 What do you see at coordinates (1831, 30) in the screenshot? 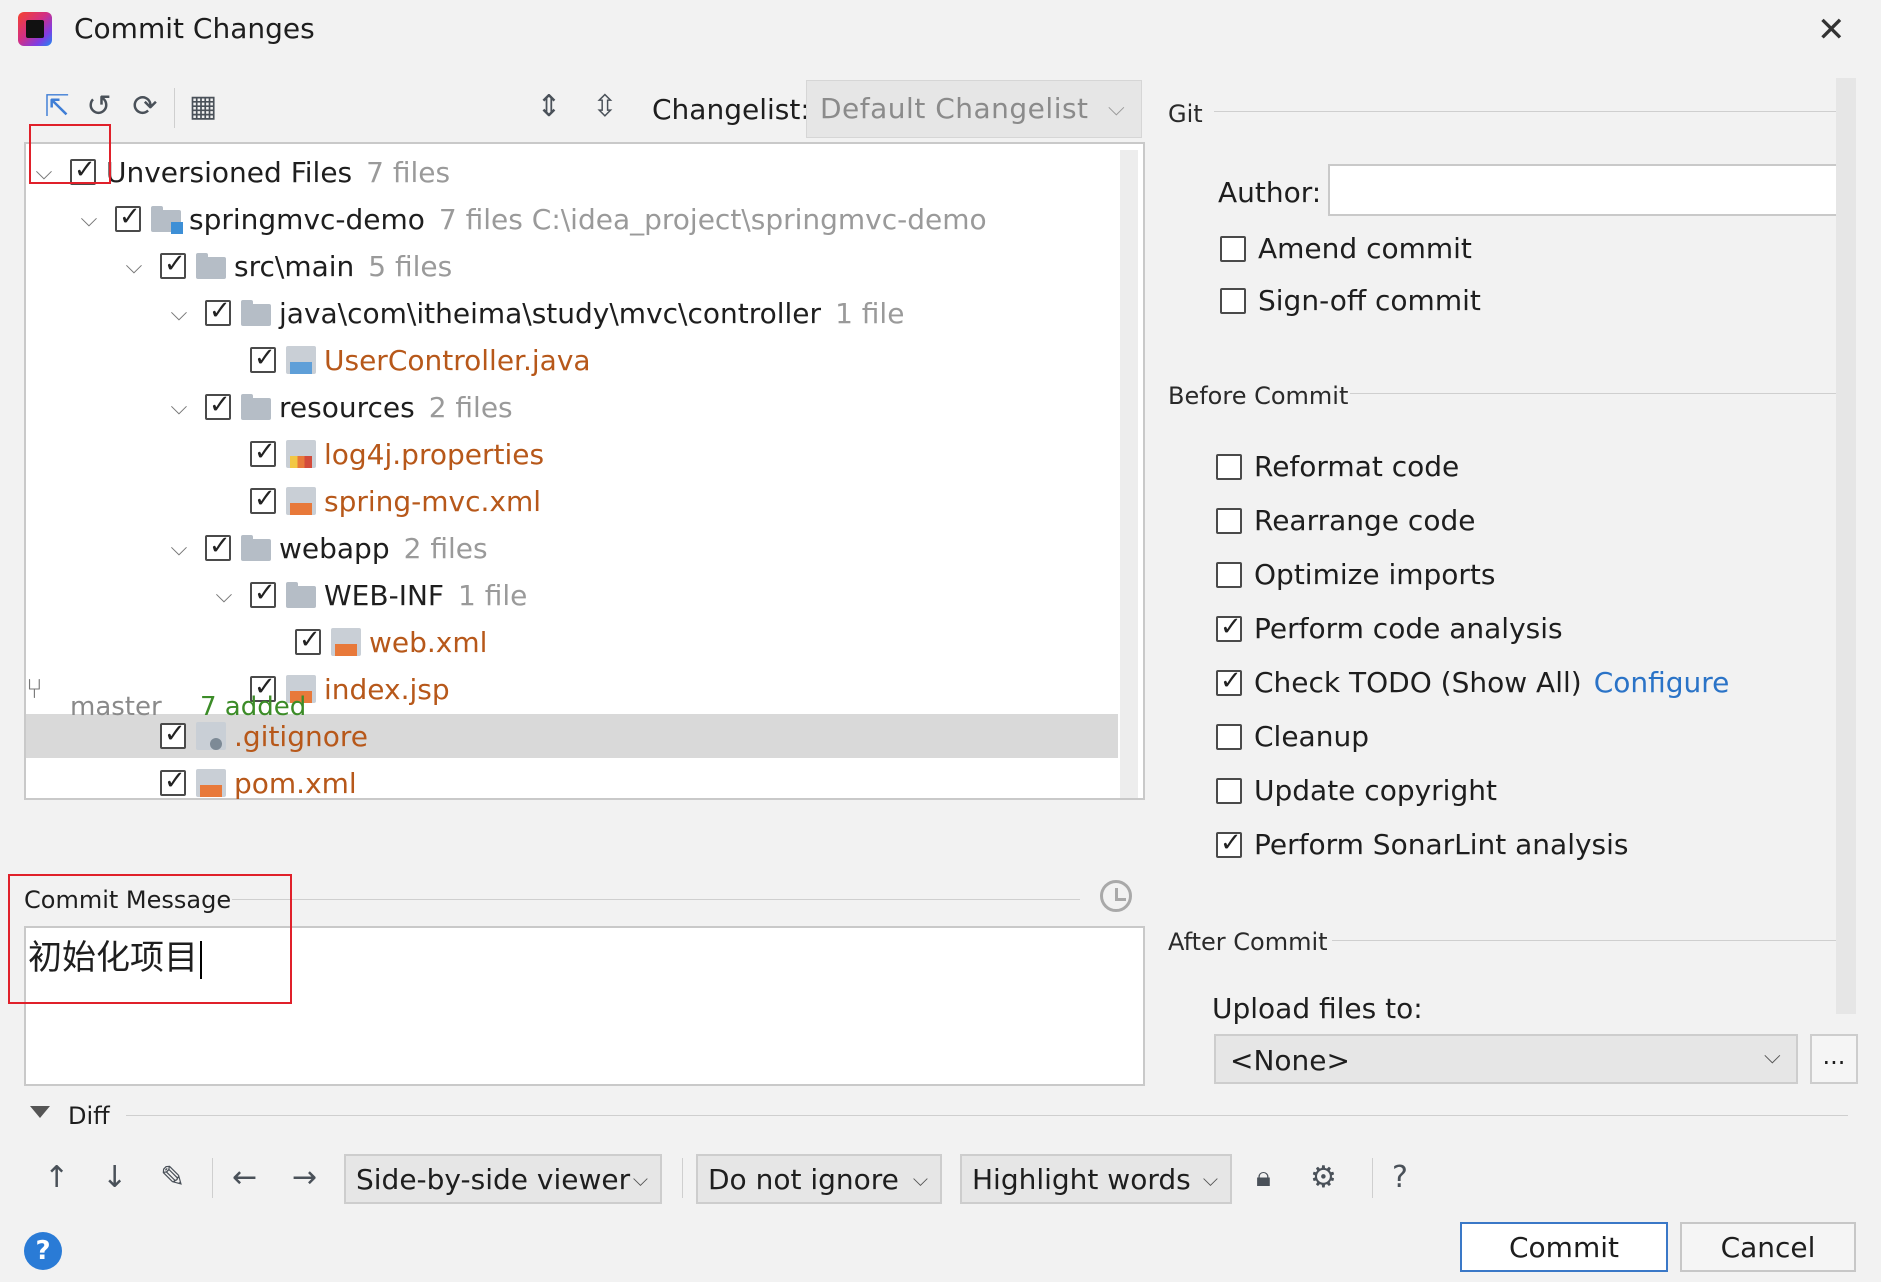
I see `close-icon: ✕` at bounding box center [1831, 30].